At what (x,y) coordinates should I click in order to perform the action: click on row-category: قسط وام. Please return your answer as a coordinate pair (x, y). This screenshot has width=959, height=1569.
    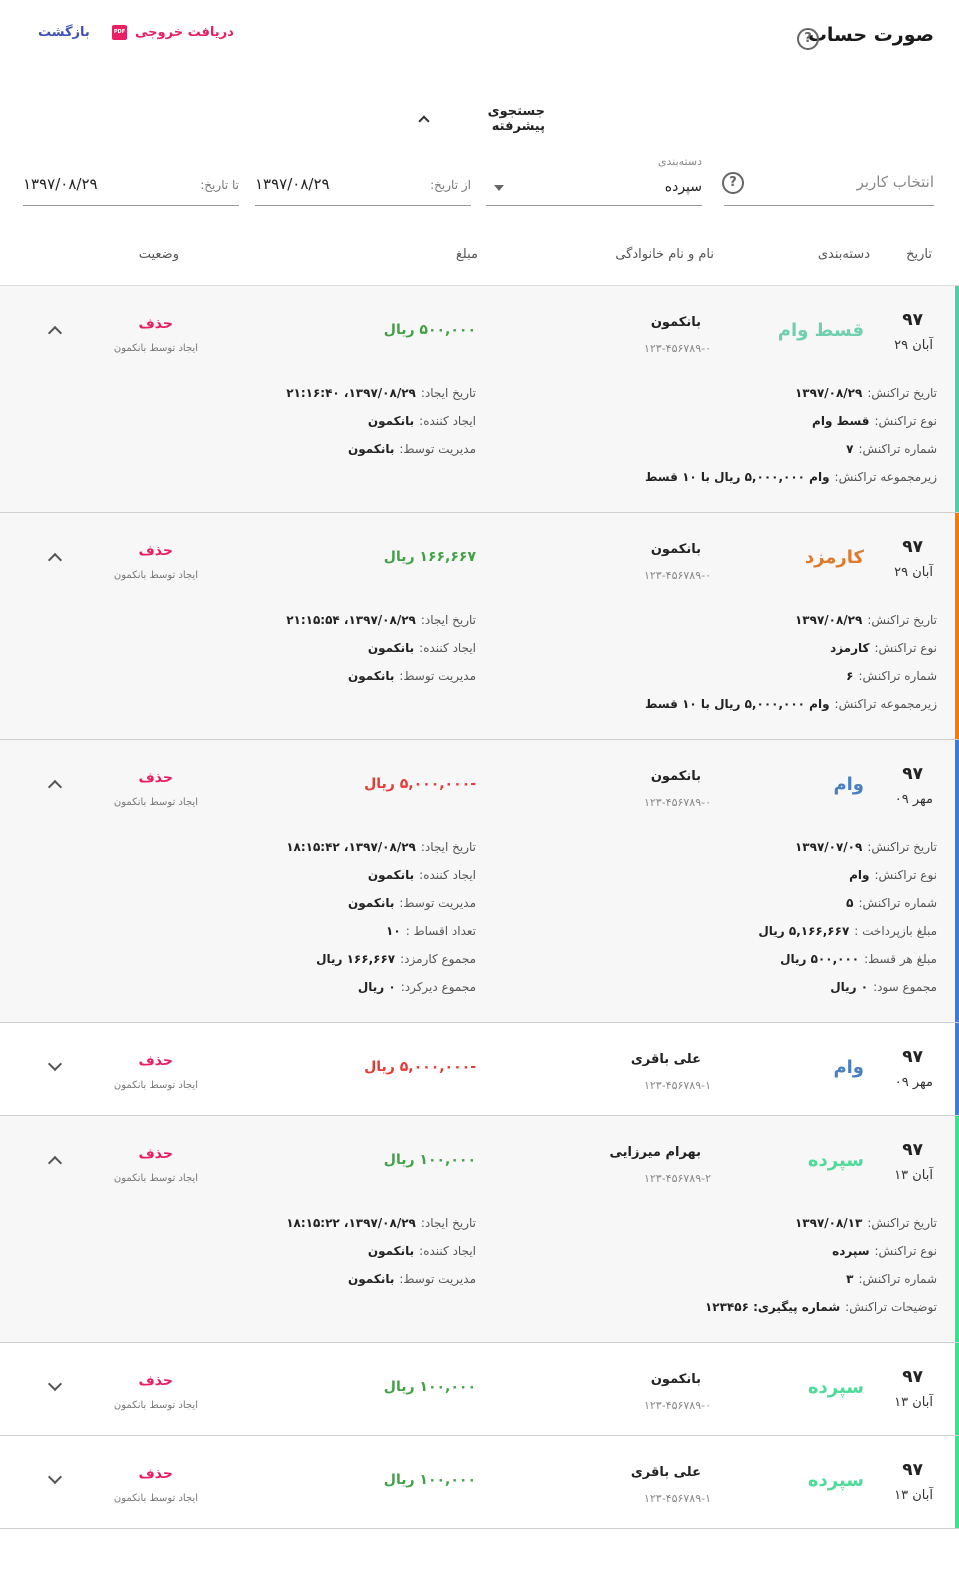
    Looking at the image, I should click on (820, 330).